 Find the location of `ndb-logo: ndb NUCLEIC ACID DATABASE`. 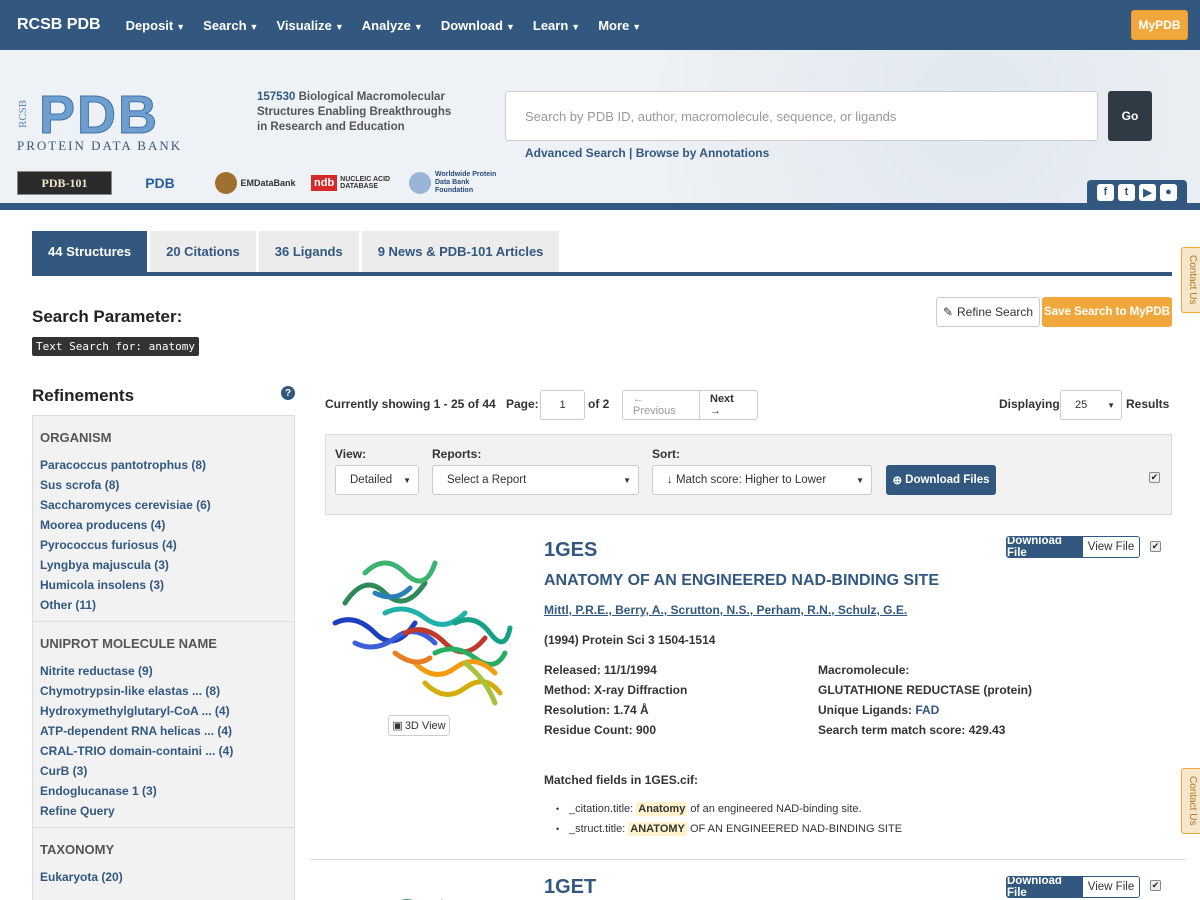

ndb-logo: ndb NUCLEIC ACID DATABASE is located at coordinates (356, 183).